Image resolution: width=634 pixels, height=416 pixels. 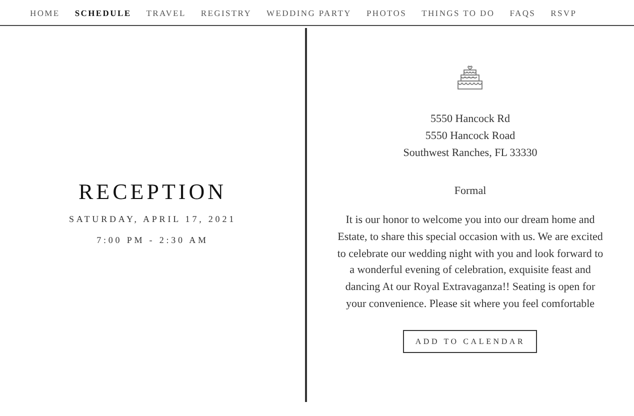 I want to click on nav-link: HOME, so click(x=45, y=13).